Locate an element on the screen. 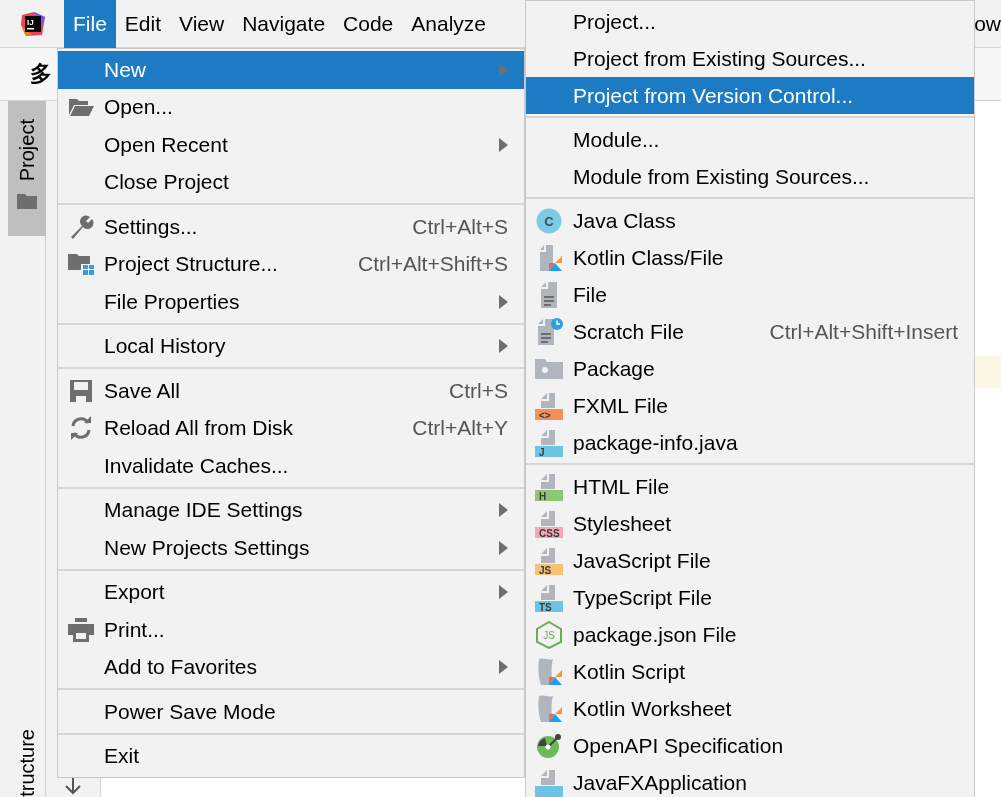  menu-bar-item: Edit is located at coordinates (143, 24).